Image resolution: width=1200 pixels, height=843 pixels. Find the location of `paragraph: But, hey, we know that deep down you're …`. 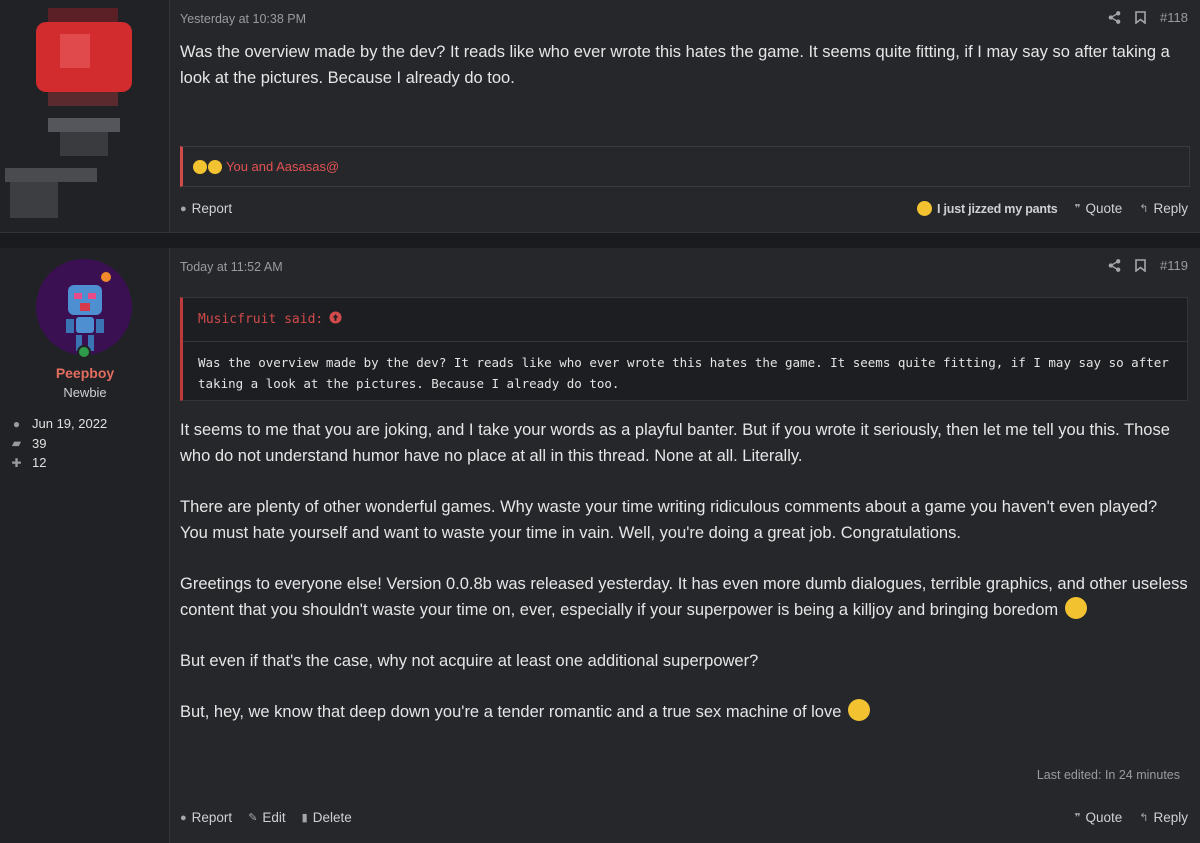

paragraph: But, hey, we know that deep down you're … is located at coordinates (684, 712).